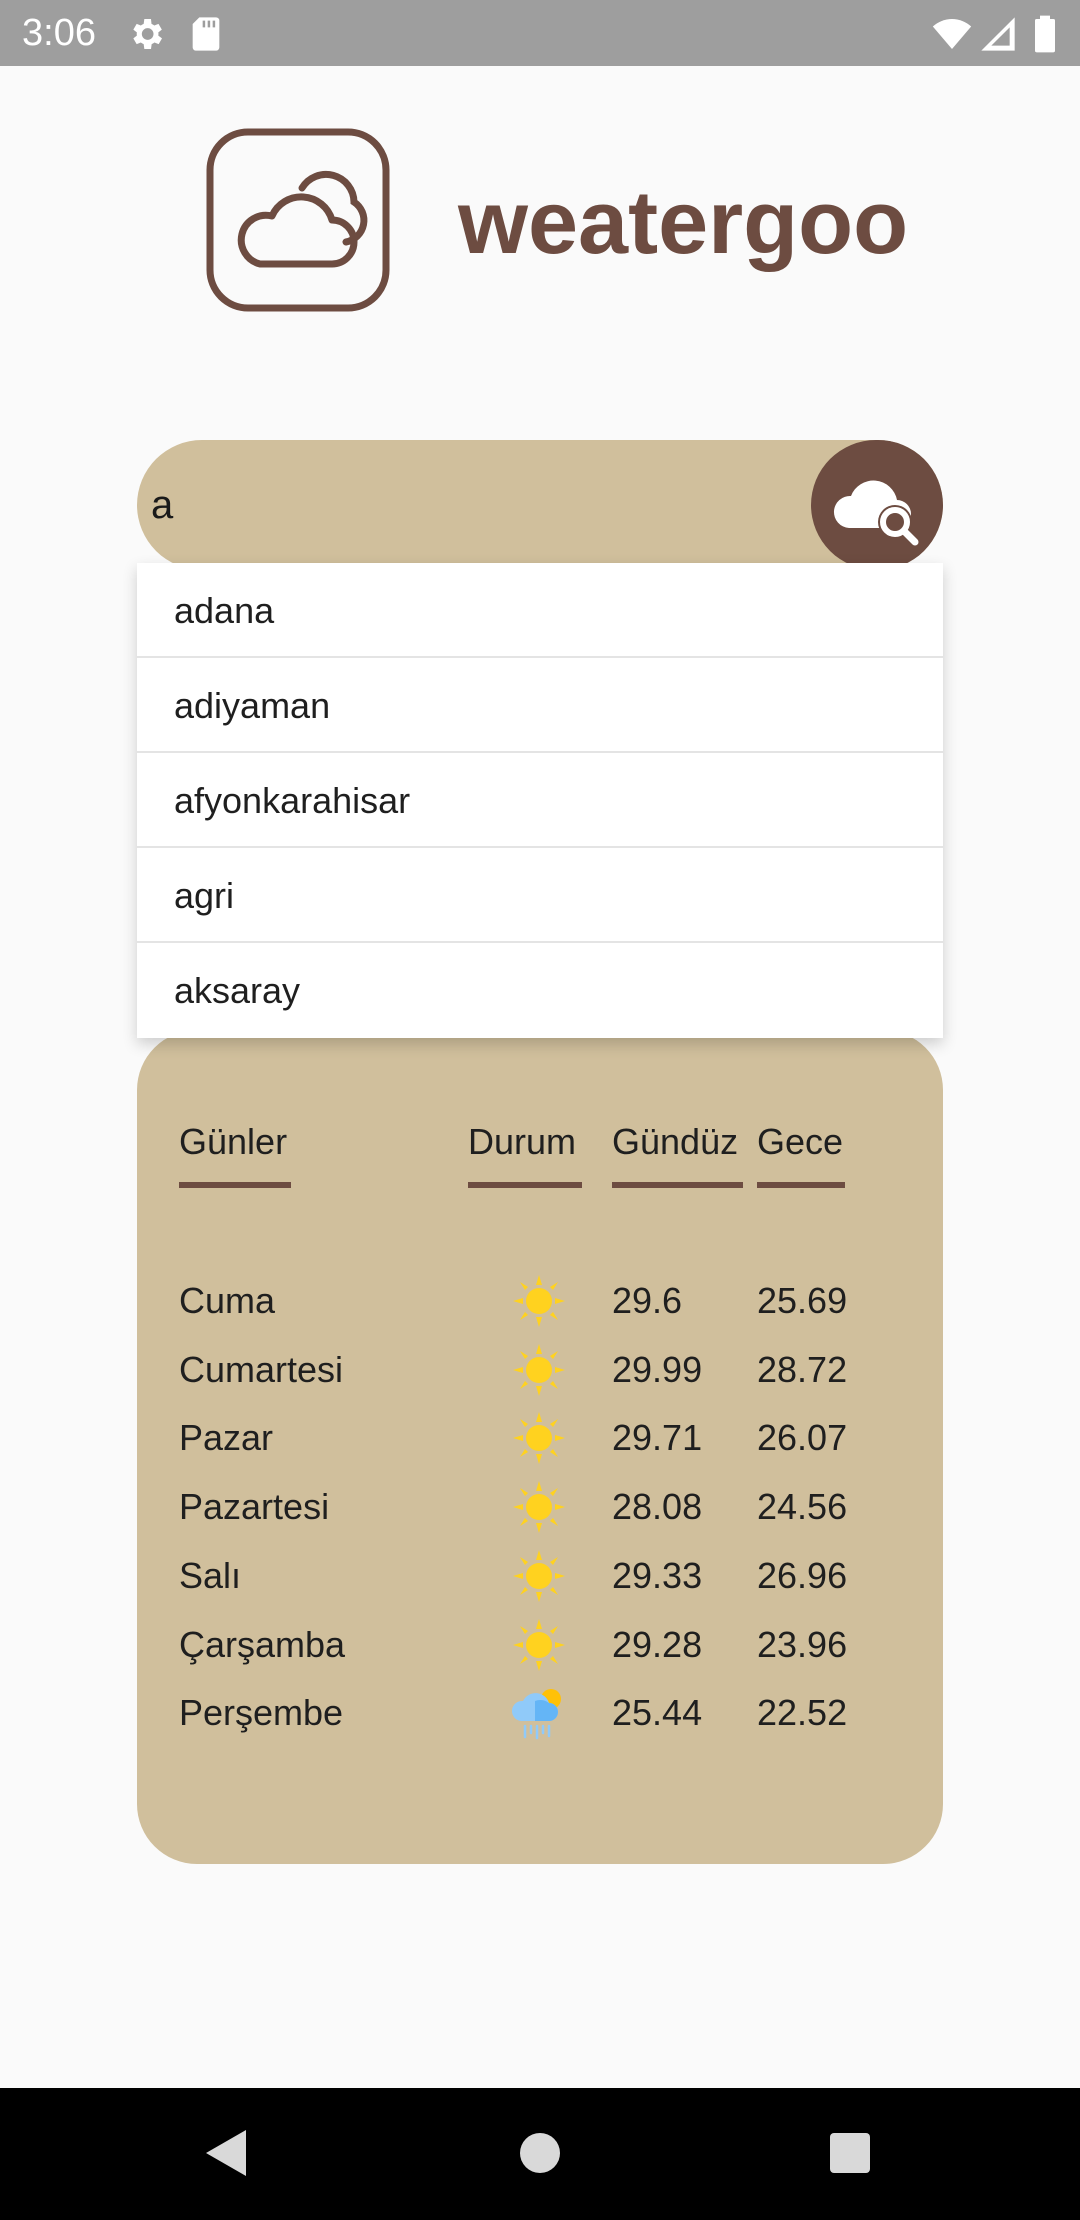 This screenshot has height=2220, width=1080. What do you see at coordinates (225, 2153) in the screenshot?
I see `back-icon` at bounding box center [225, 2153].